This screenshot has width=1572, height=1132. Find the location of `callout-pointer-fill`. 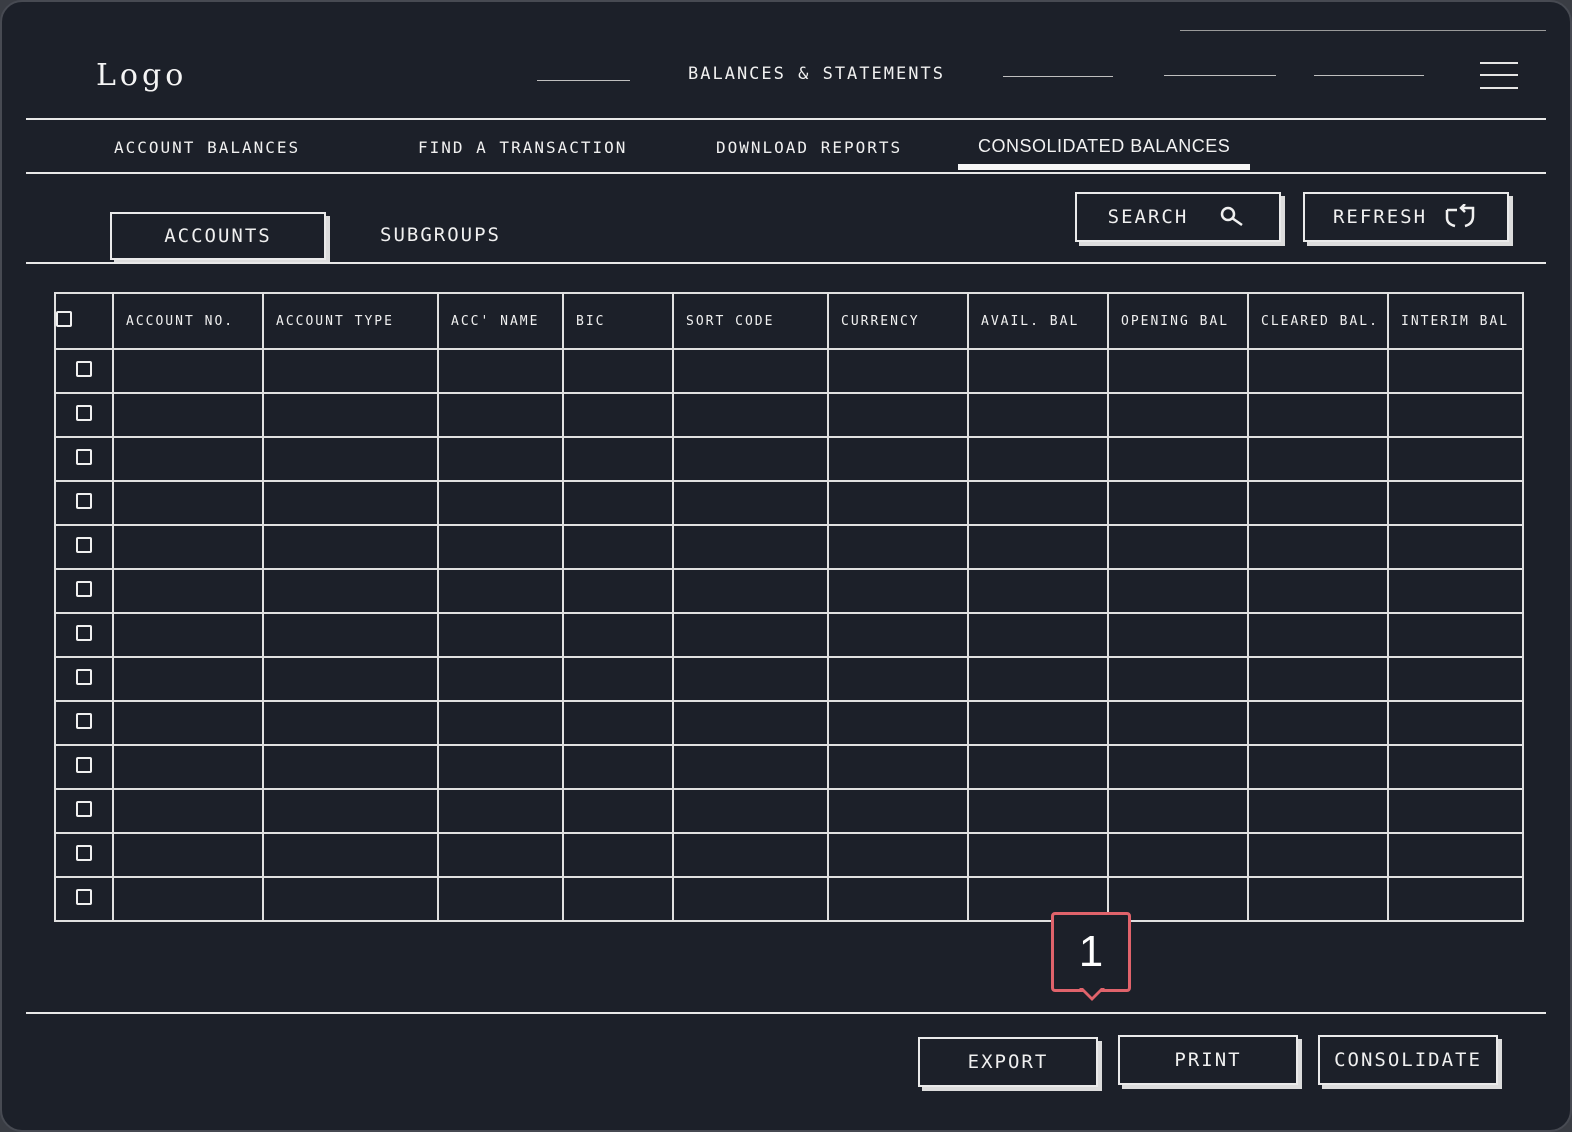

callout-pointer-fill is located at coordinates (1092, 992).